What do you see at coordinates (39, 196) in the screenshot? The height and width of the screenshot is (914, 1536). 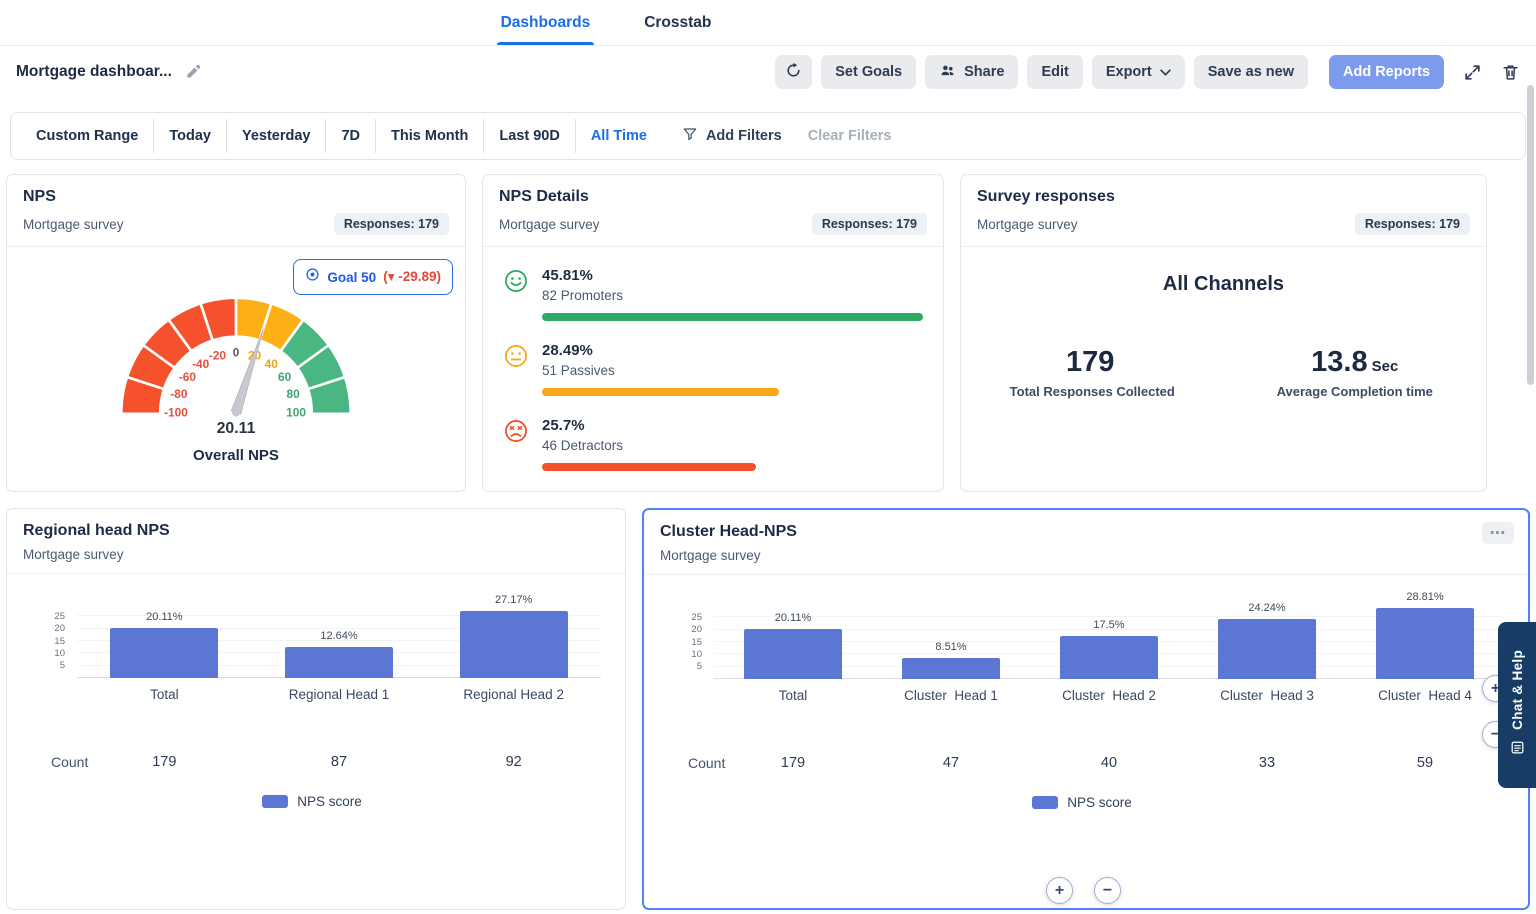 I see `nps-card-title: NPS` at bounding box center [39, 196].